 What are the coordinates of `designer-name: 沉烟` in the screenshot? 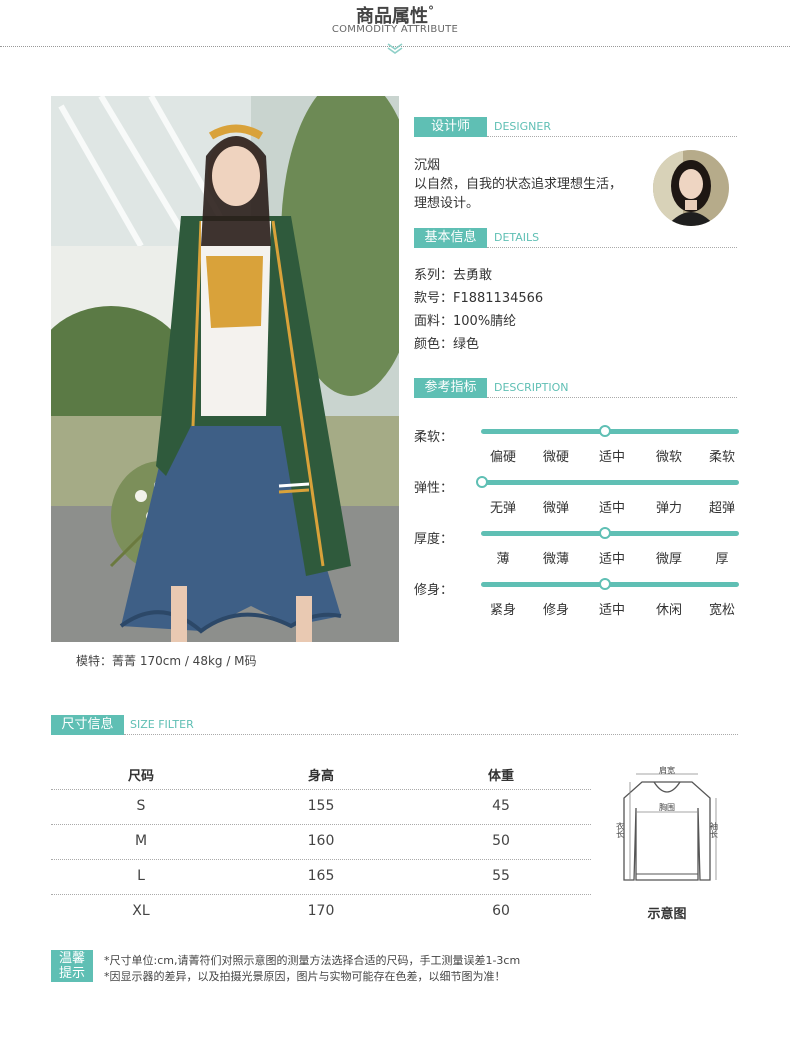 It's located at (427, 165).